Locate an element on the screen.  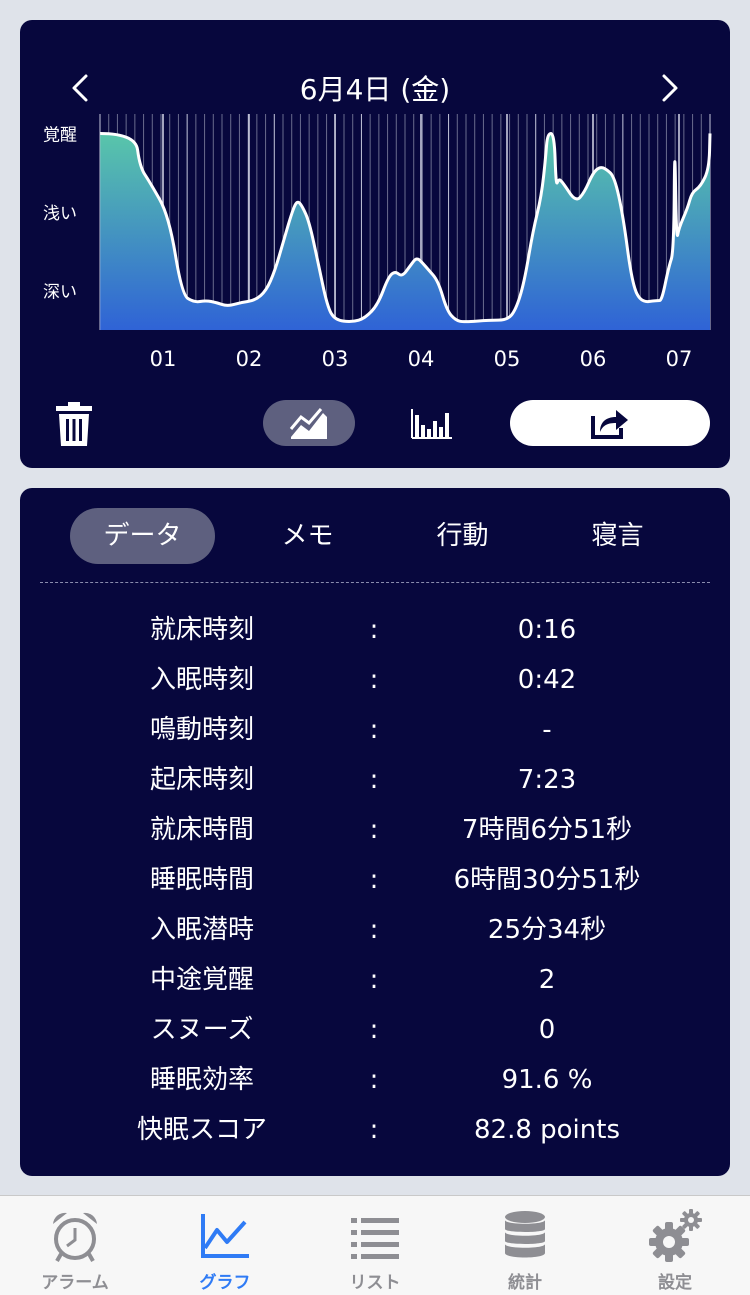
bar-graph-icon is located at coordinates (431, 424).